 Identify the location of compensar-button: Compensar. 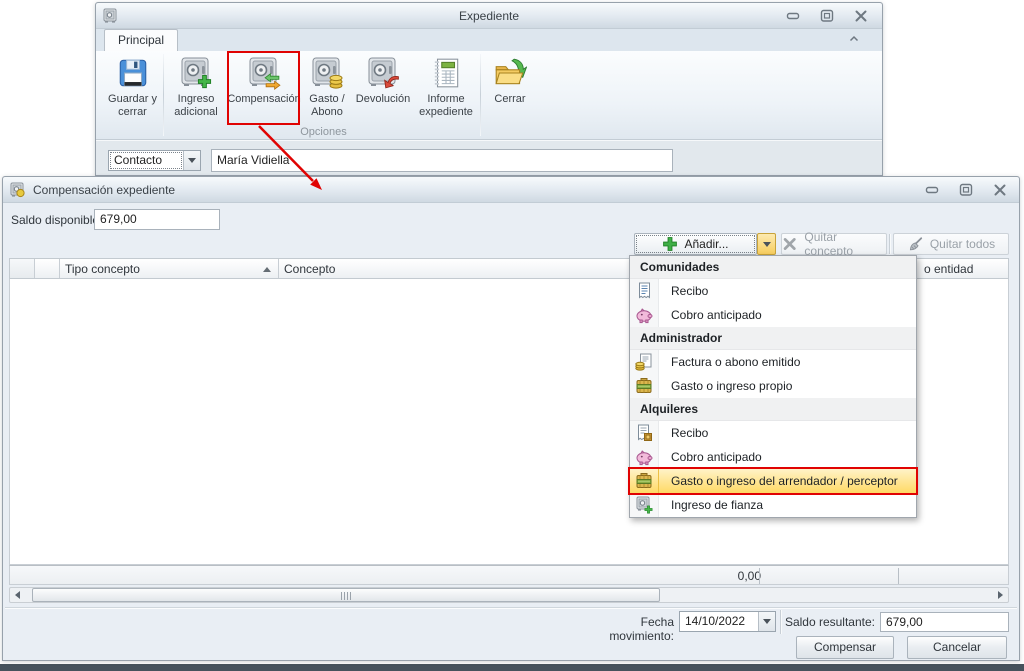
(845, 647).